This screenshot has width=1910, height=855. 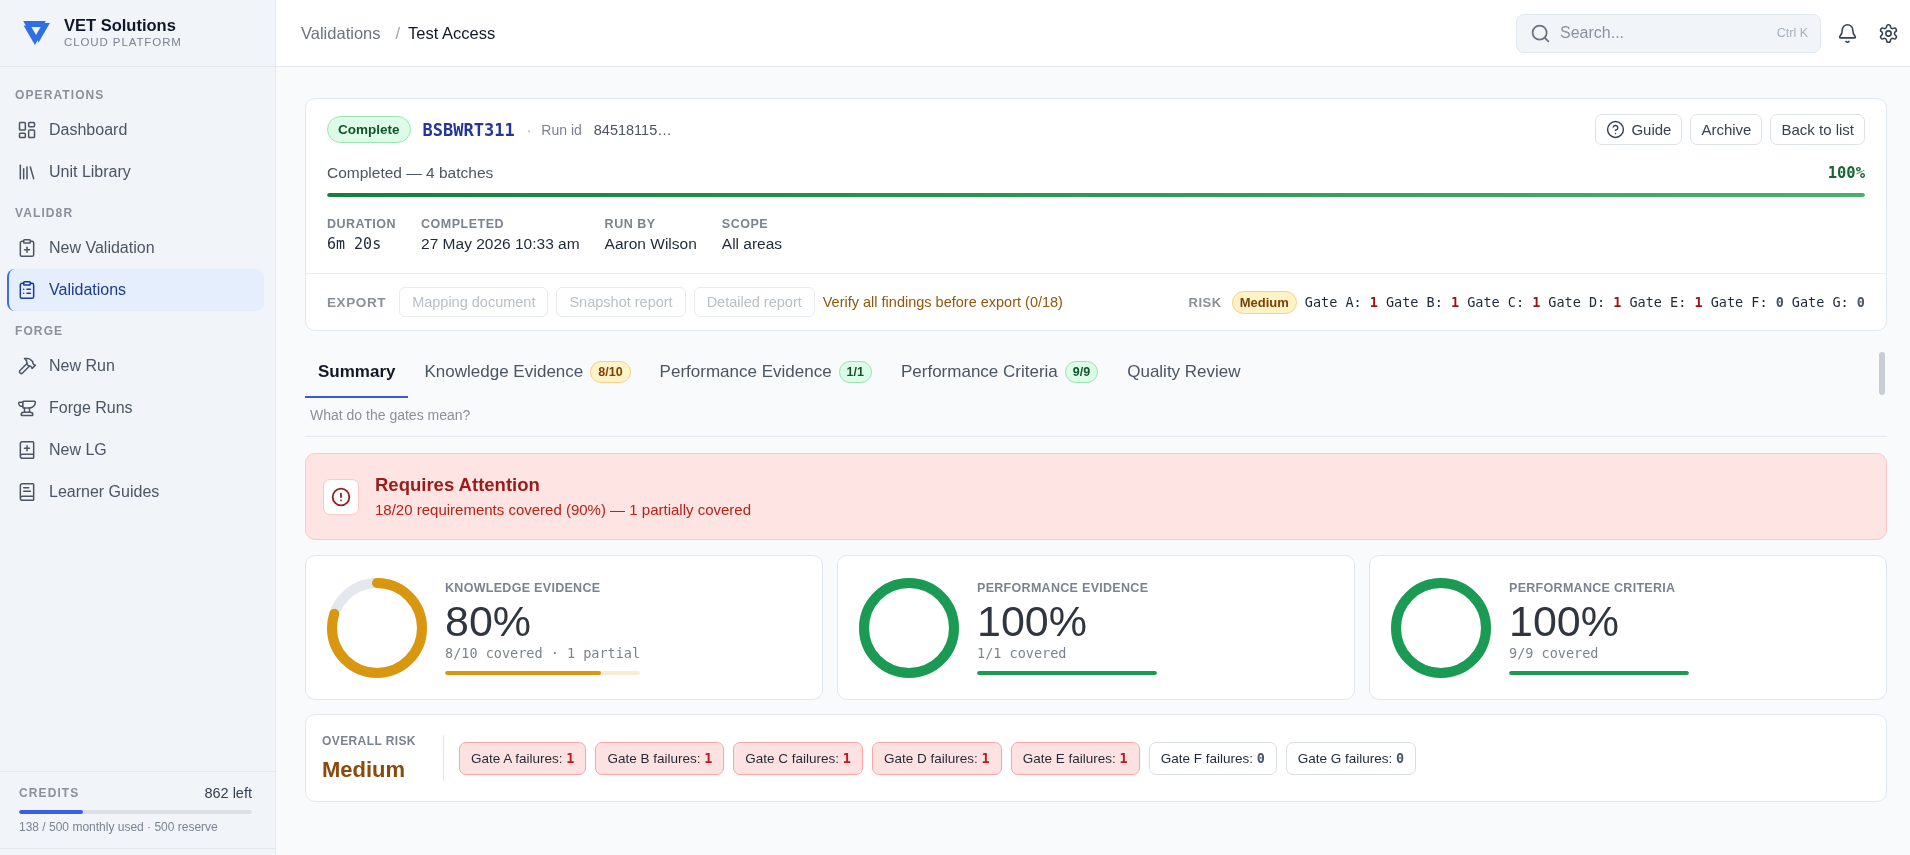 What do you see at coordinates (1075, 758) in the screenshot?
I see `gate-failure-badge: Gate E failures: 1` at bounding box center [1075, 758].